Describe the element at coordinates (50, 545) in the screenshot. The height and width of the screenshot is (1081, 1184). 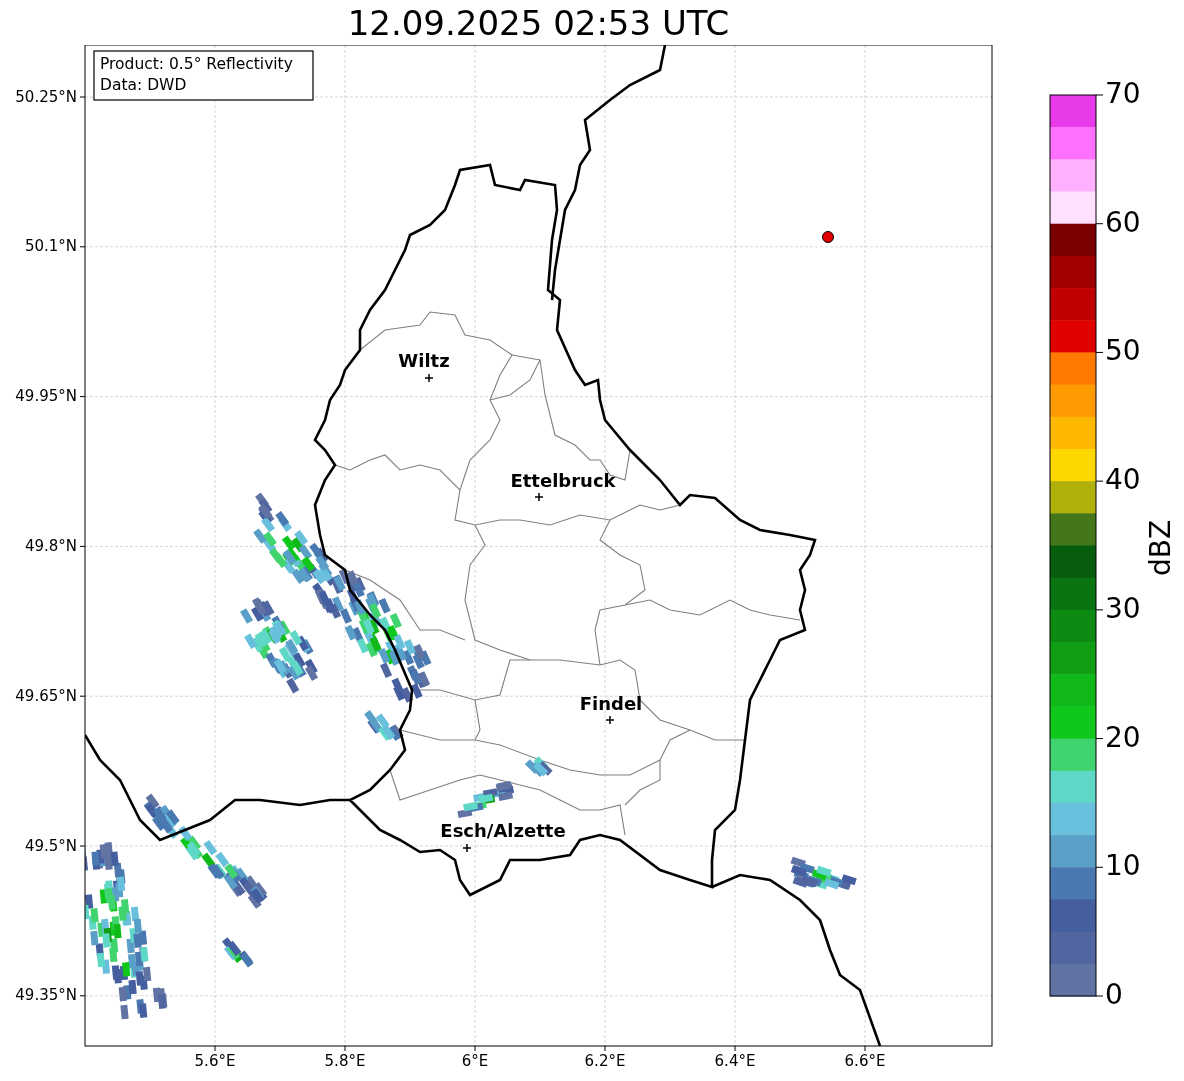
I see `latitude-label: 49.8°N` at that location.